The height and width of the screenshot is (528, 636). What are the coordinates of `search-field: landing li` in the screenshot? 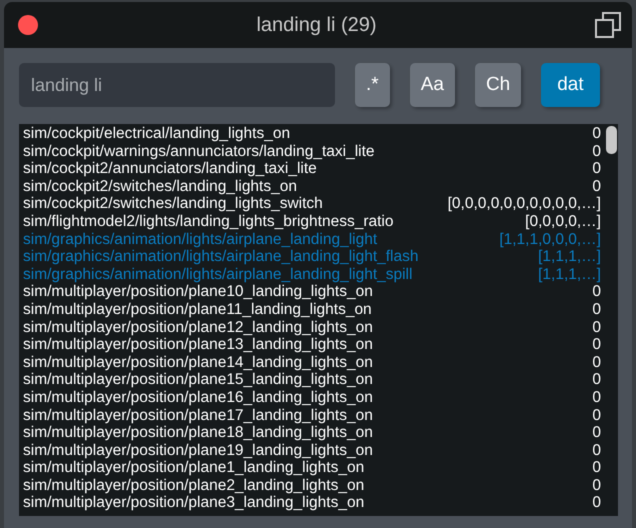 It's located at (177, 85).